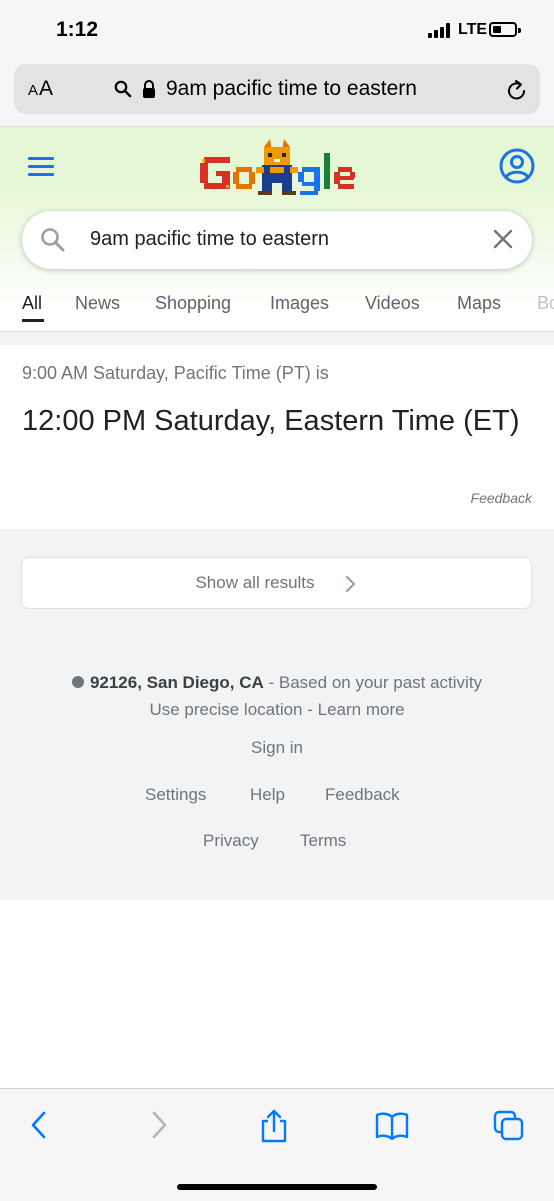 The height and width of the screenshot is (1201, 554). I want to click on tab-all: All, so click(32, 303).